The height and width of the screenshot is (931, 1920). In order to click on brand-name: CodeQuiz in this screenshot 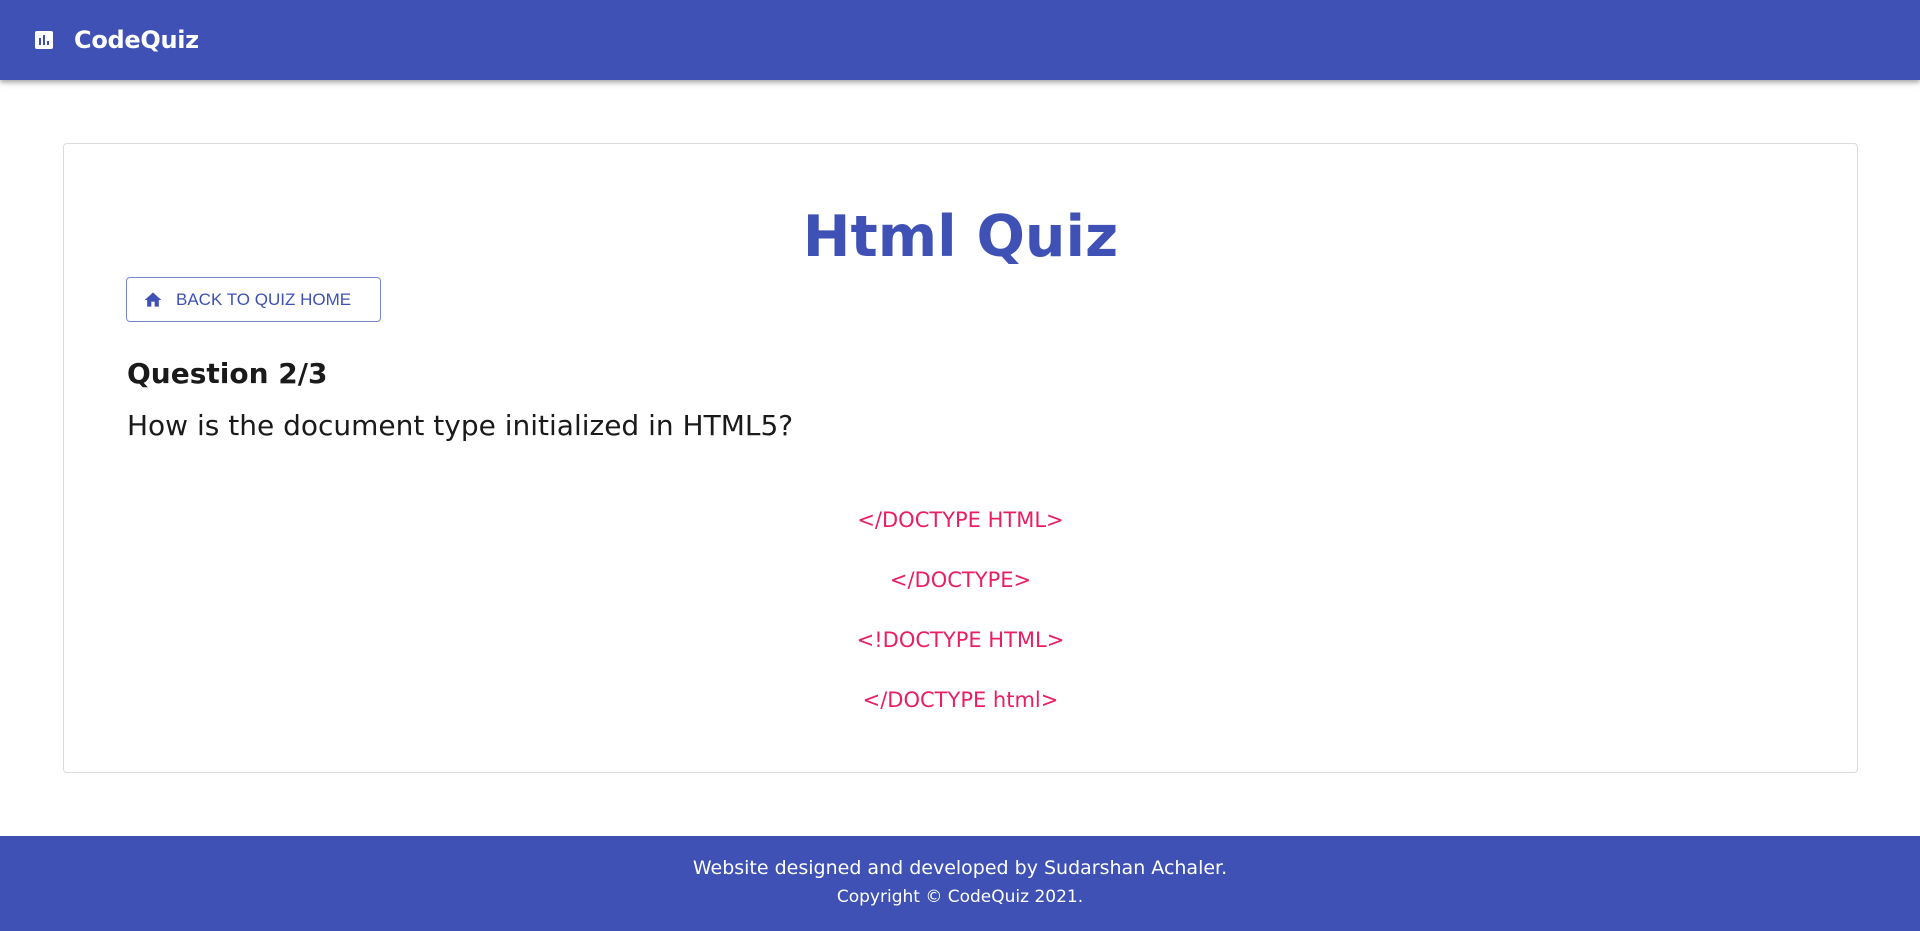, I will do `click(136, 40)`.